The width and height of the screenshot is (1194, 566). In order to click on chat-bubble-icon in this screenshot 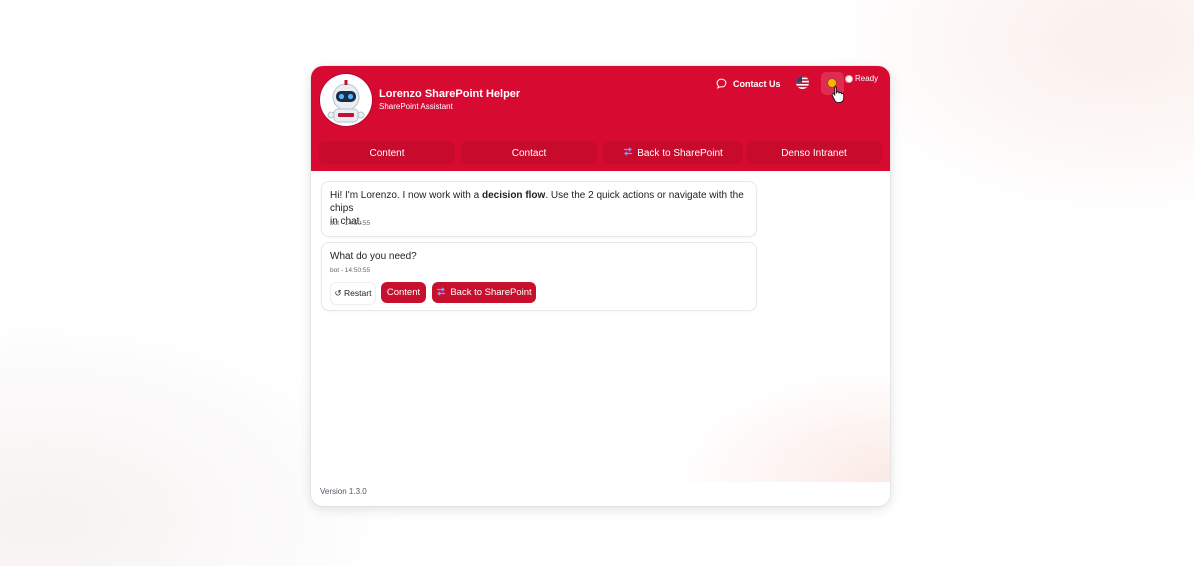, I will do `click(721, 84)`.